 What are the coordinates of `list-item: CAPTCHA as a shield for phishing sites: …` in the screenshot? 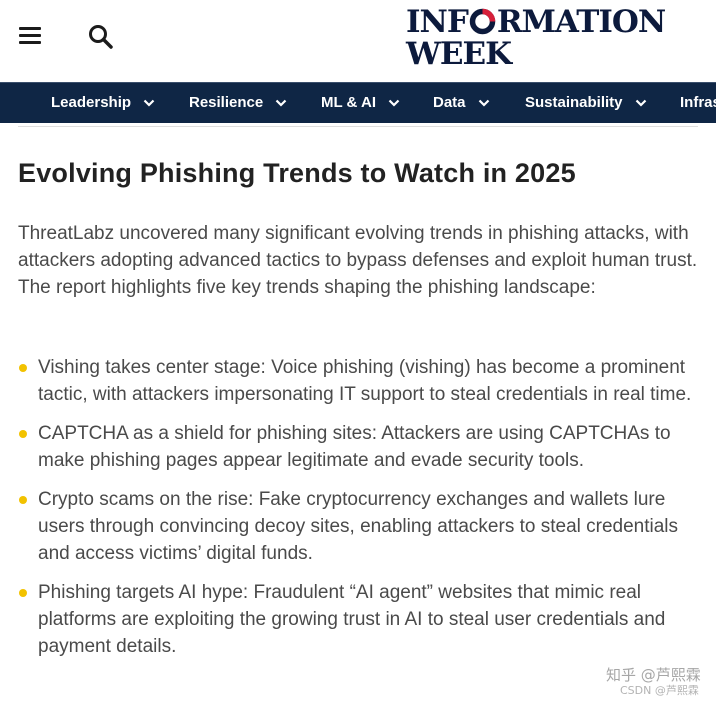 It's located at (360, 447).